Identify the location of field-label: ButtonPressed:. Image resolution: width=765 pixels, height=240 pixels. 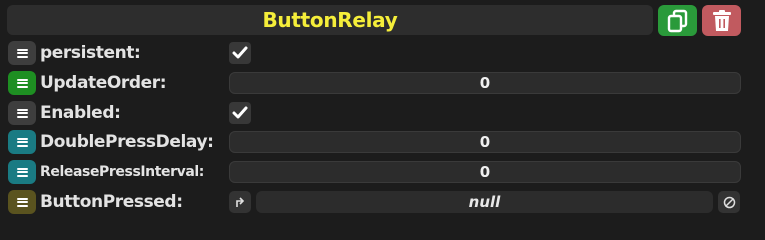
(111, 202).